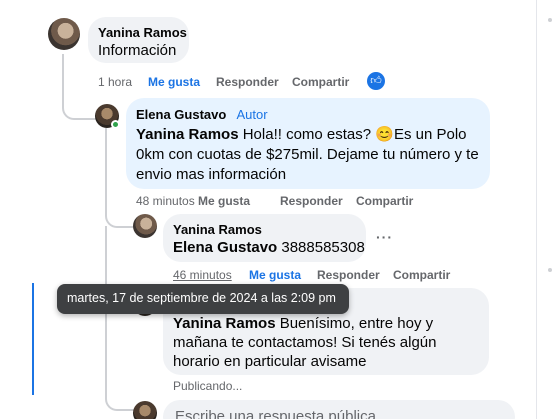 The width and height of the screenshot is (554, 419). What do you see at coordinates (211, 174) in the screenshot?
I see `comment-text: envio mas información` at bounding box center [211, 174].